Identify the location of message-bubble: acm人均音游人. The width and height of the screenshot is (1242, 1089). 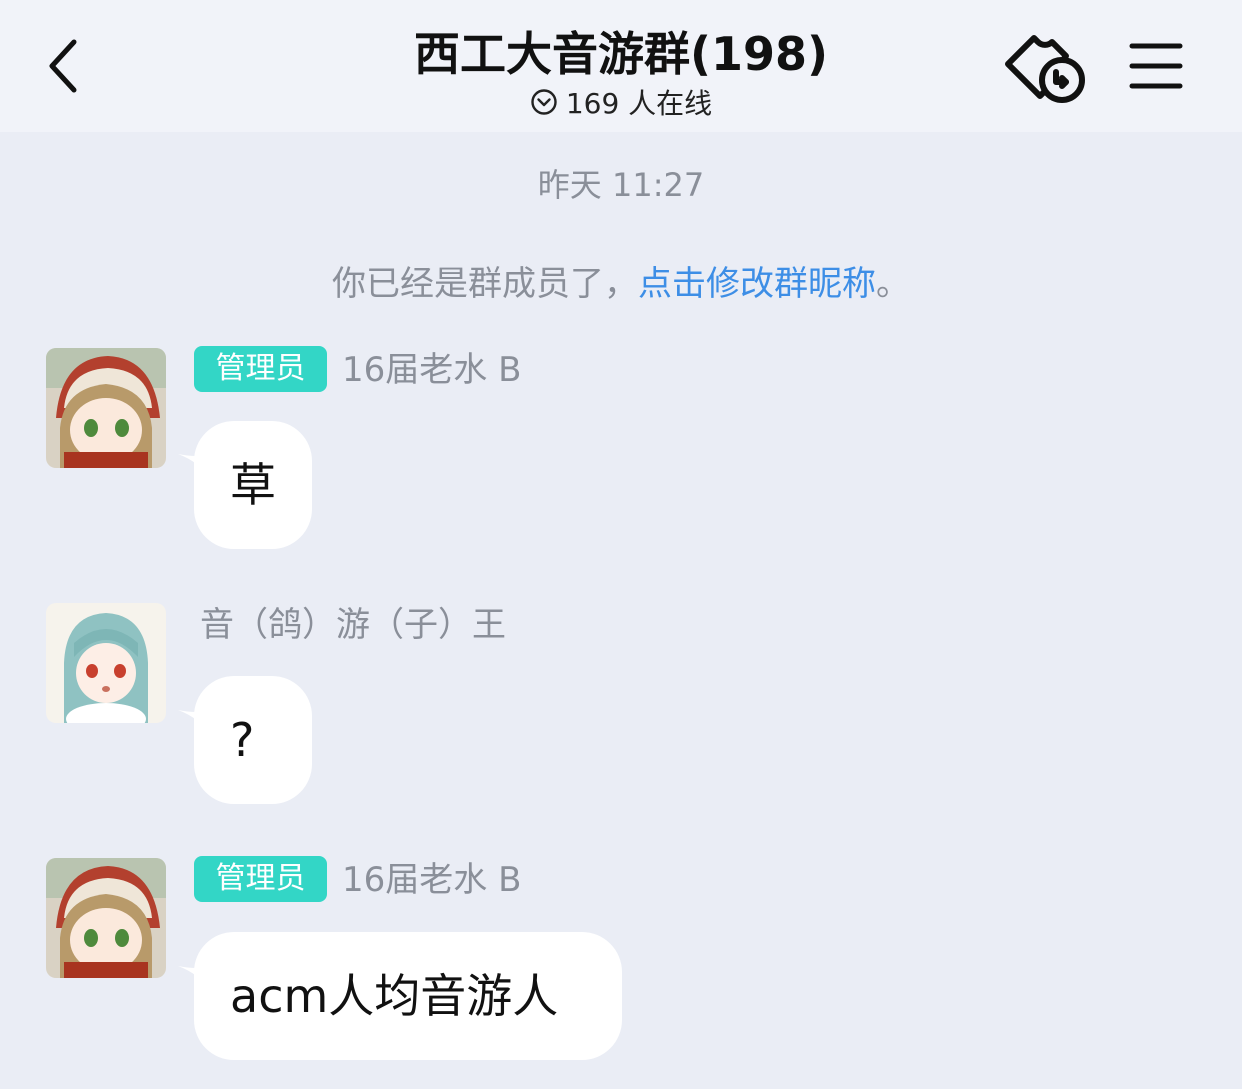
(408, 996).